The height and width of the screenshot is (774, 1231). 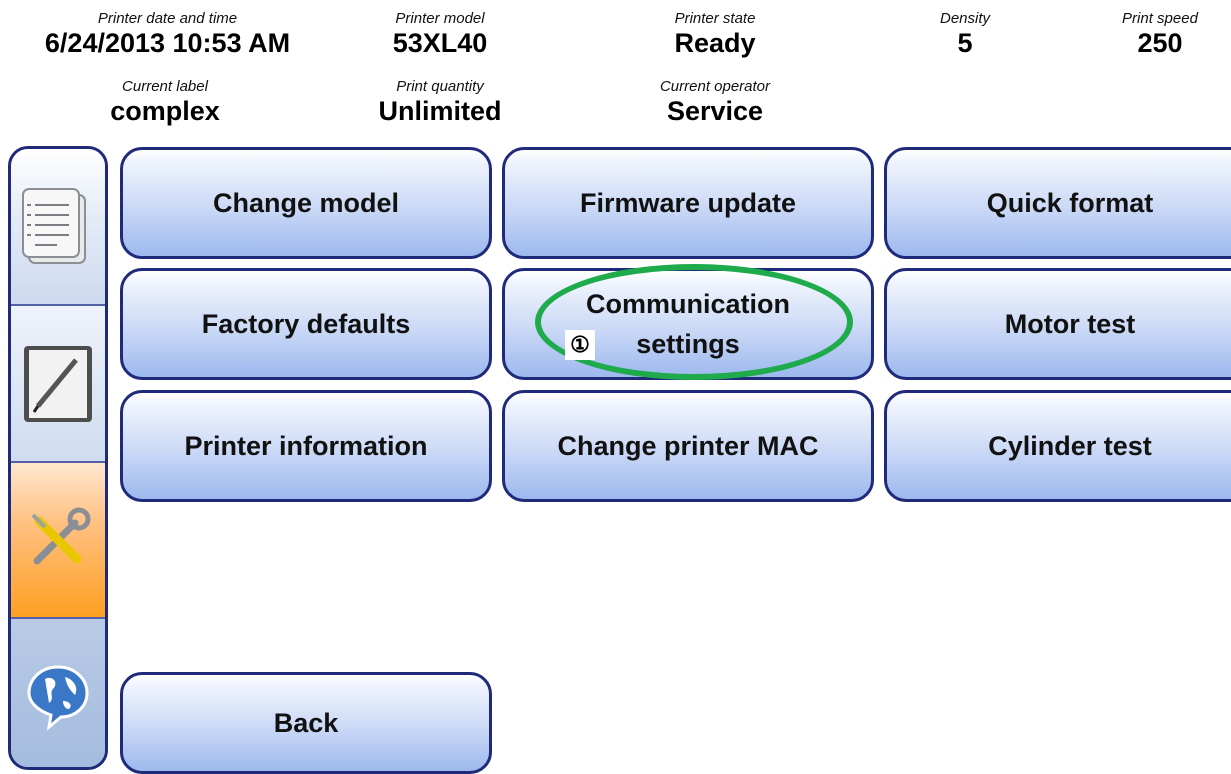 What do you see at coordinates (715, 43) in the screenshot?
I see `status-state-value: Ready` at bounding box center [715, 43].